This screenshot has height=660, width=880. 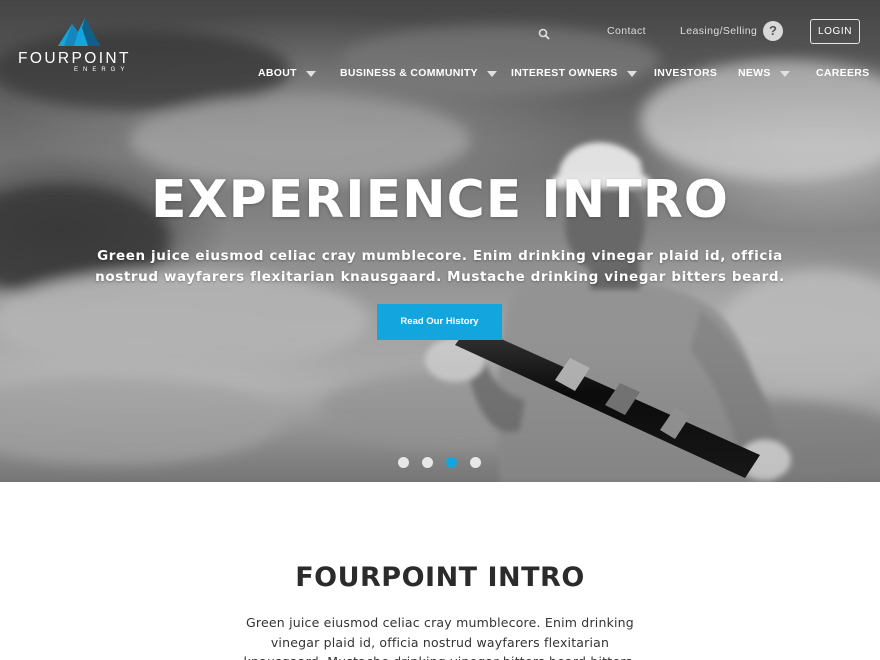 I want to click on logo-tagline: ENERGY, so click(x=102, y=70).